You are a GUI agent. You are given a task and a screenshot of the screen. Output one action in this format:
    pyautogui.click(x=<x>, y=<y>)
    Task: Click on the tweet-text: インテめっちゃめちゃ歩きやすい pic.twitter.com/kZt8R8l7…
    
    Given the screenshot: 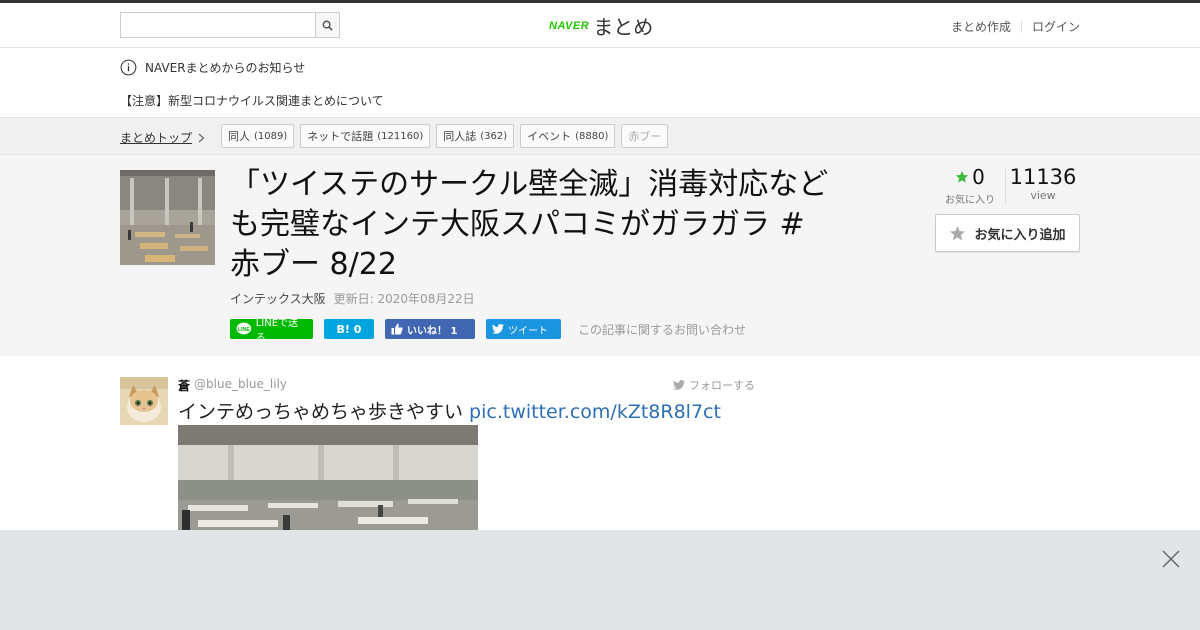 What is the action you would take?
    pyautogui.click(x=449, y=410)
    